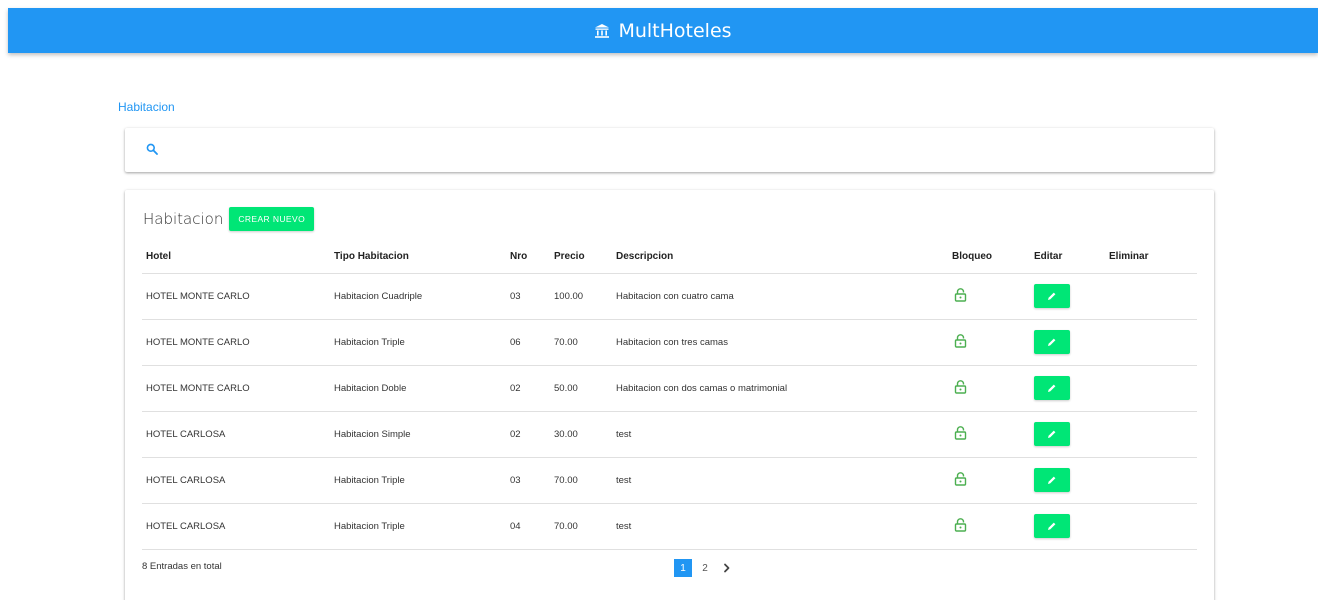  Describe the element at coordinates (532, 526) in the screenshot. I see `cell-nro: 04` at that location.